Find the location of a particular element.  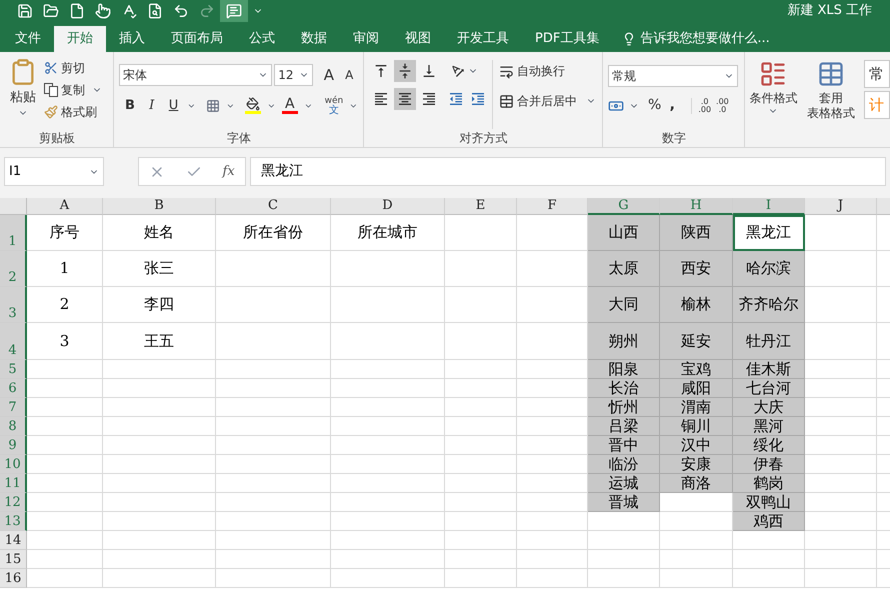

phonetic-button: wén 文 is located at coordinates (334, 106).